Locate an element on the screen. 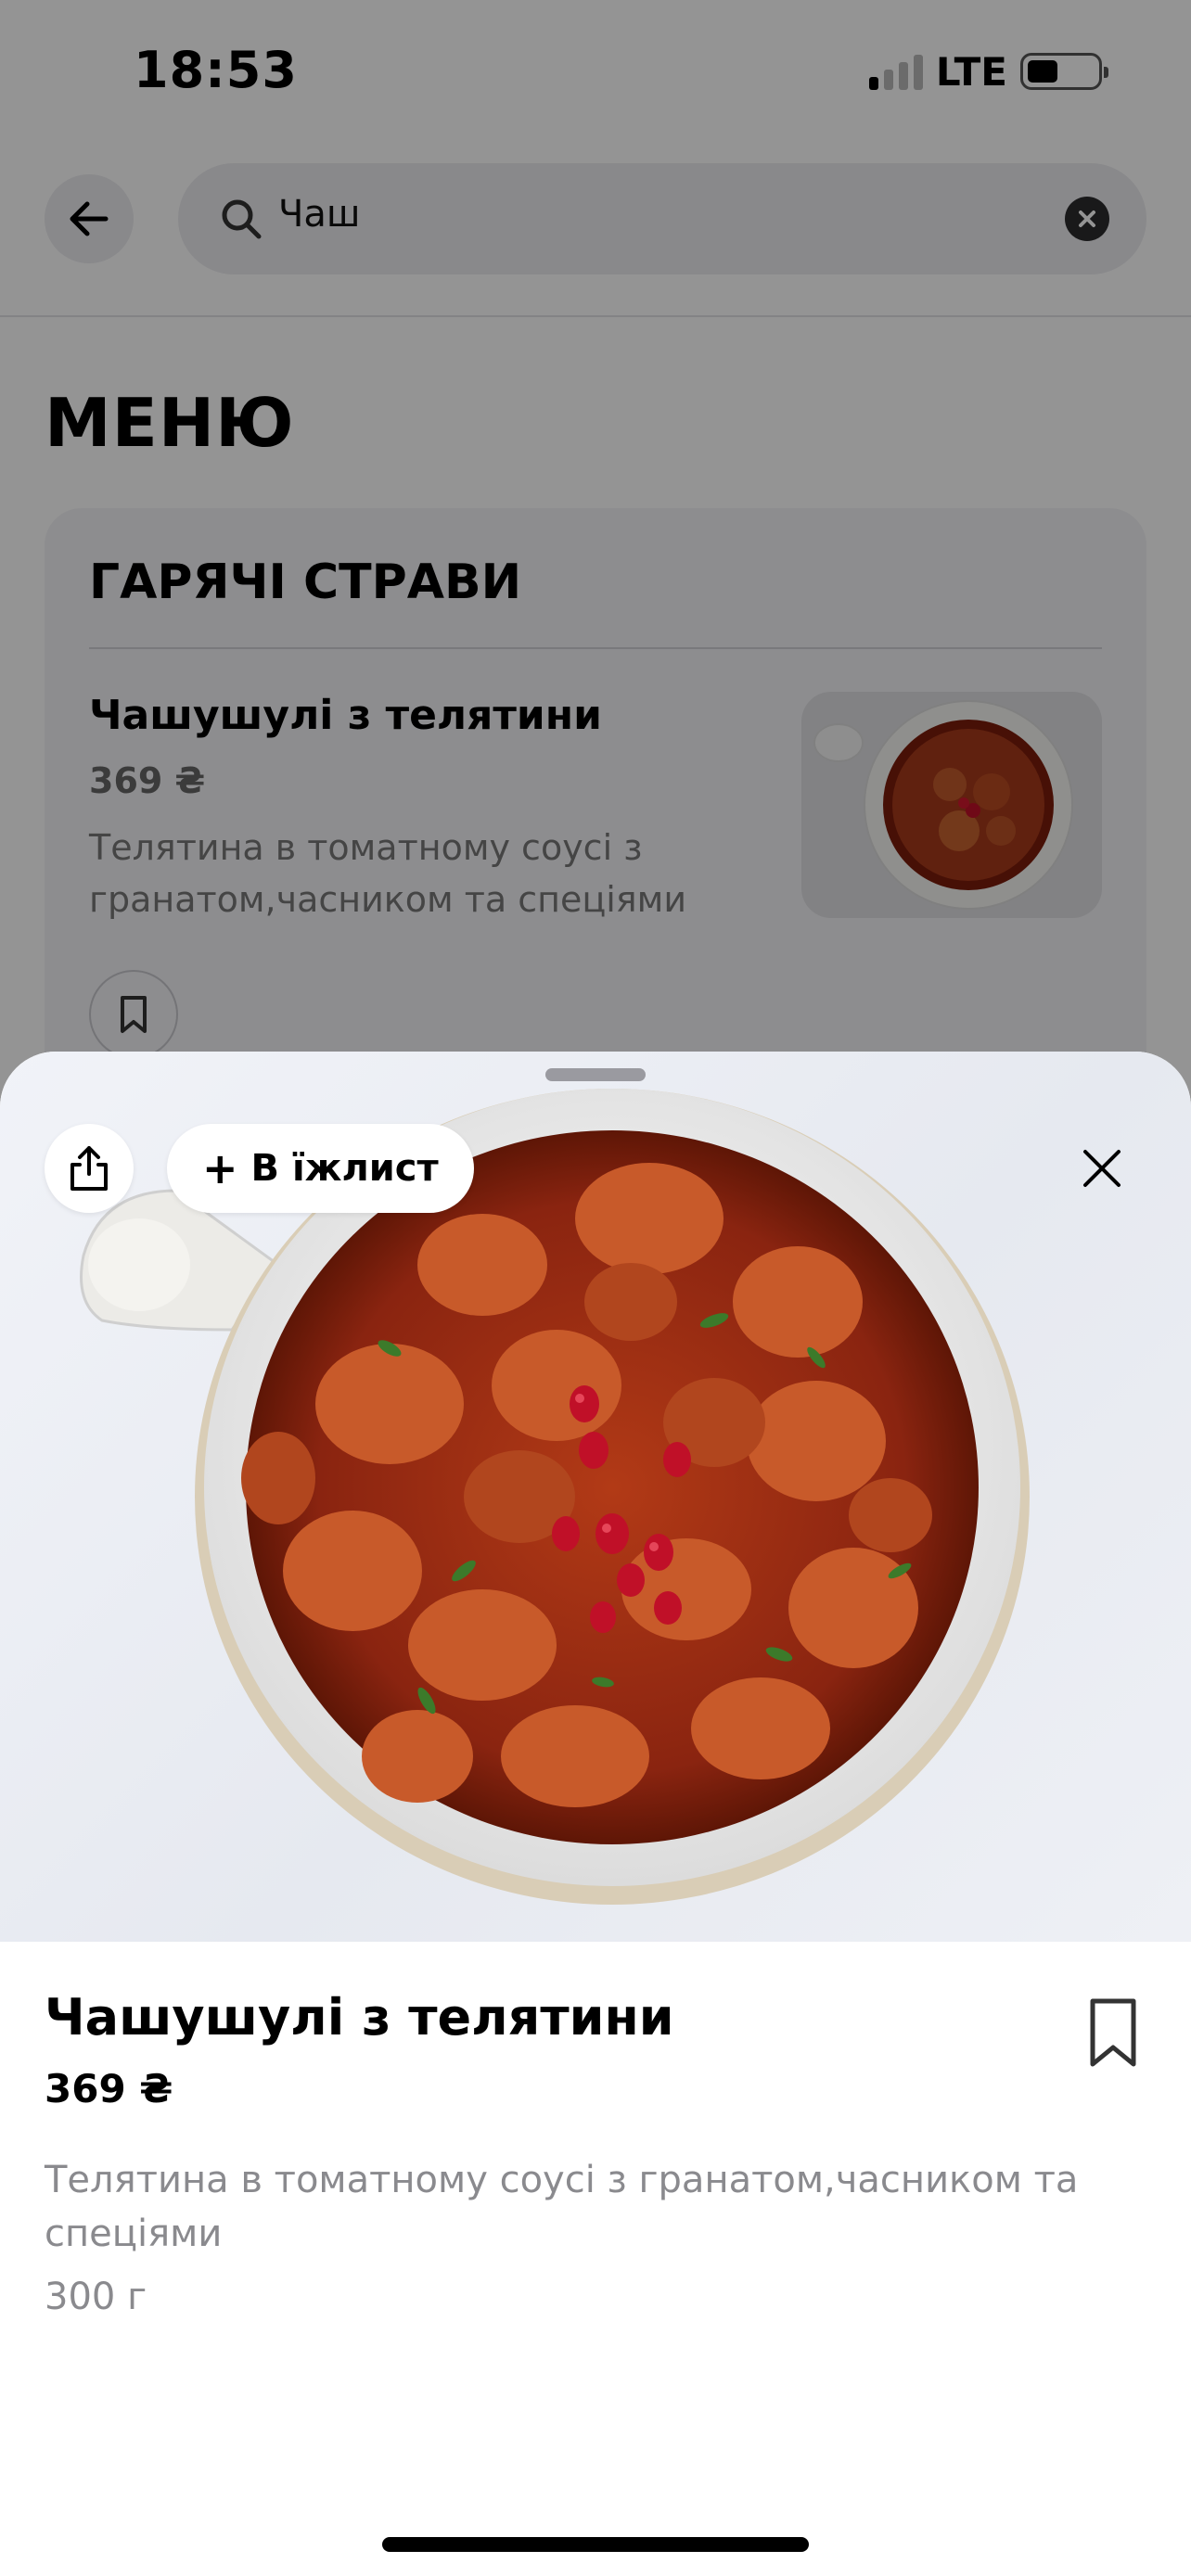  dish-price: 369 ₴ is located at coordinates (109, 2088).